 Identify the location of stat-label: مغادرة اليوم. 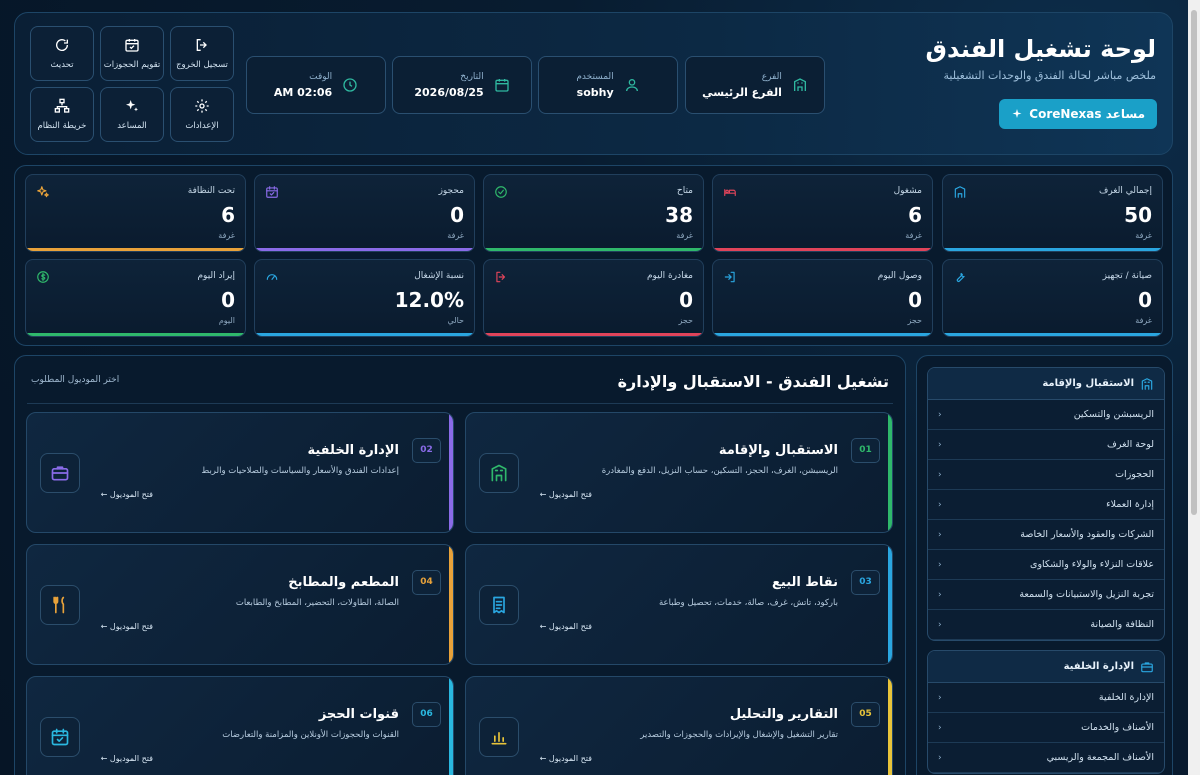
(669, 276).